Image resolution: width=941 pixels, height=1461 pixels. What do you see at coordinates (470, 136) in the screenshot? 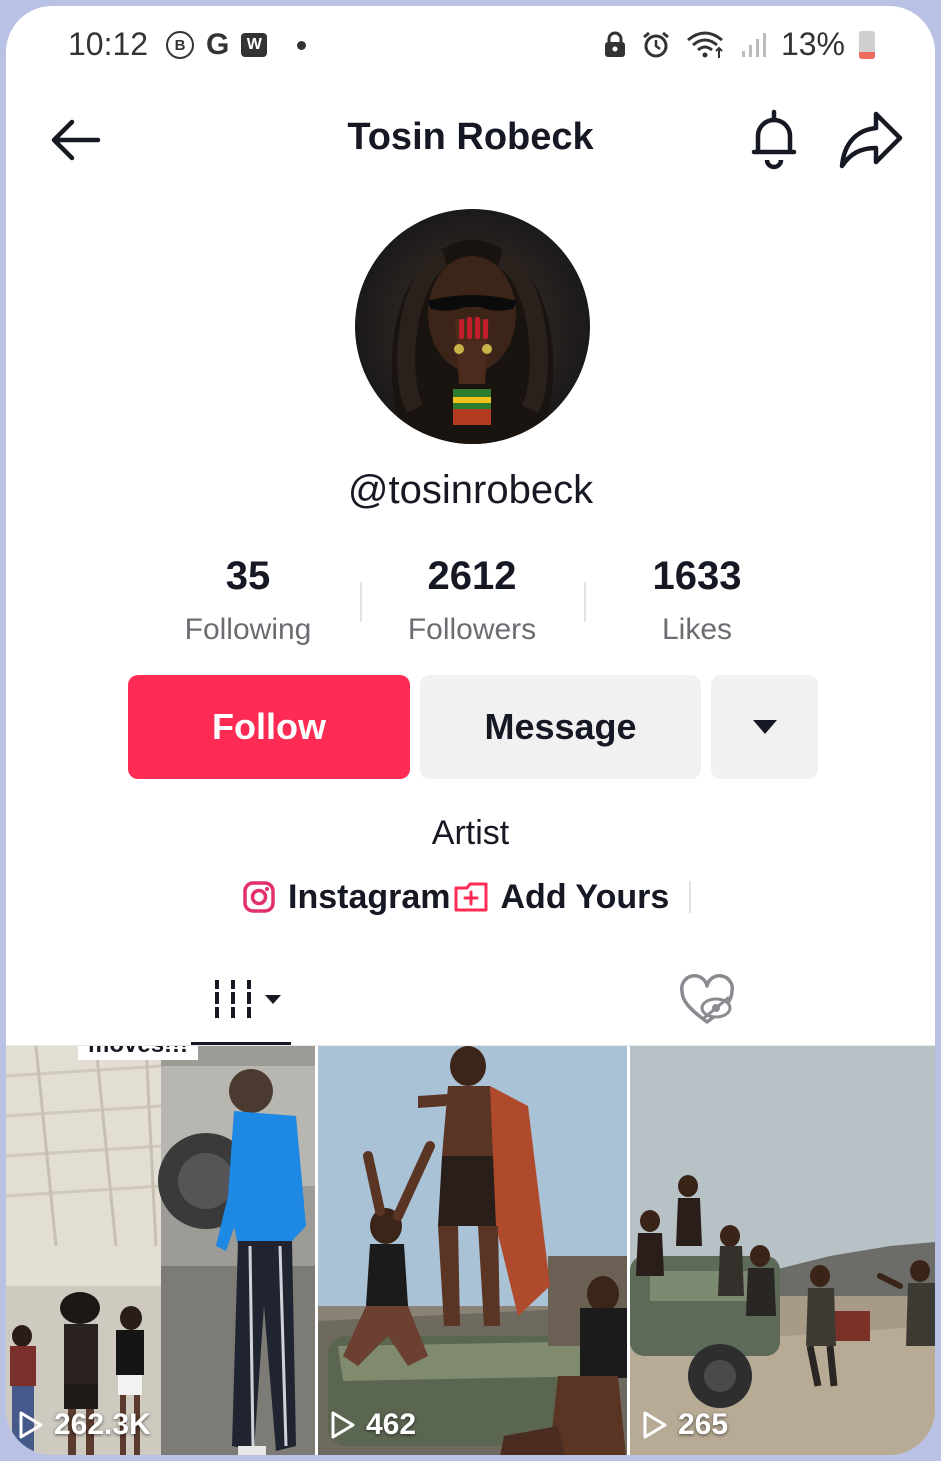
I see `profile-header: Tosin Robeck` at bounding box center [470, 136].